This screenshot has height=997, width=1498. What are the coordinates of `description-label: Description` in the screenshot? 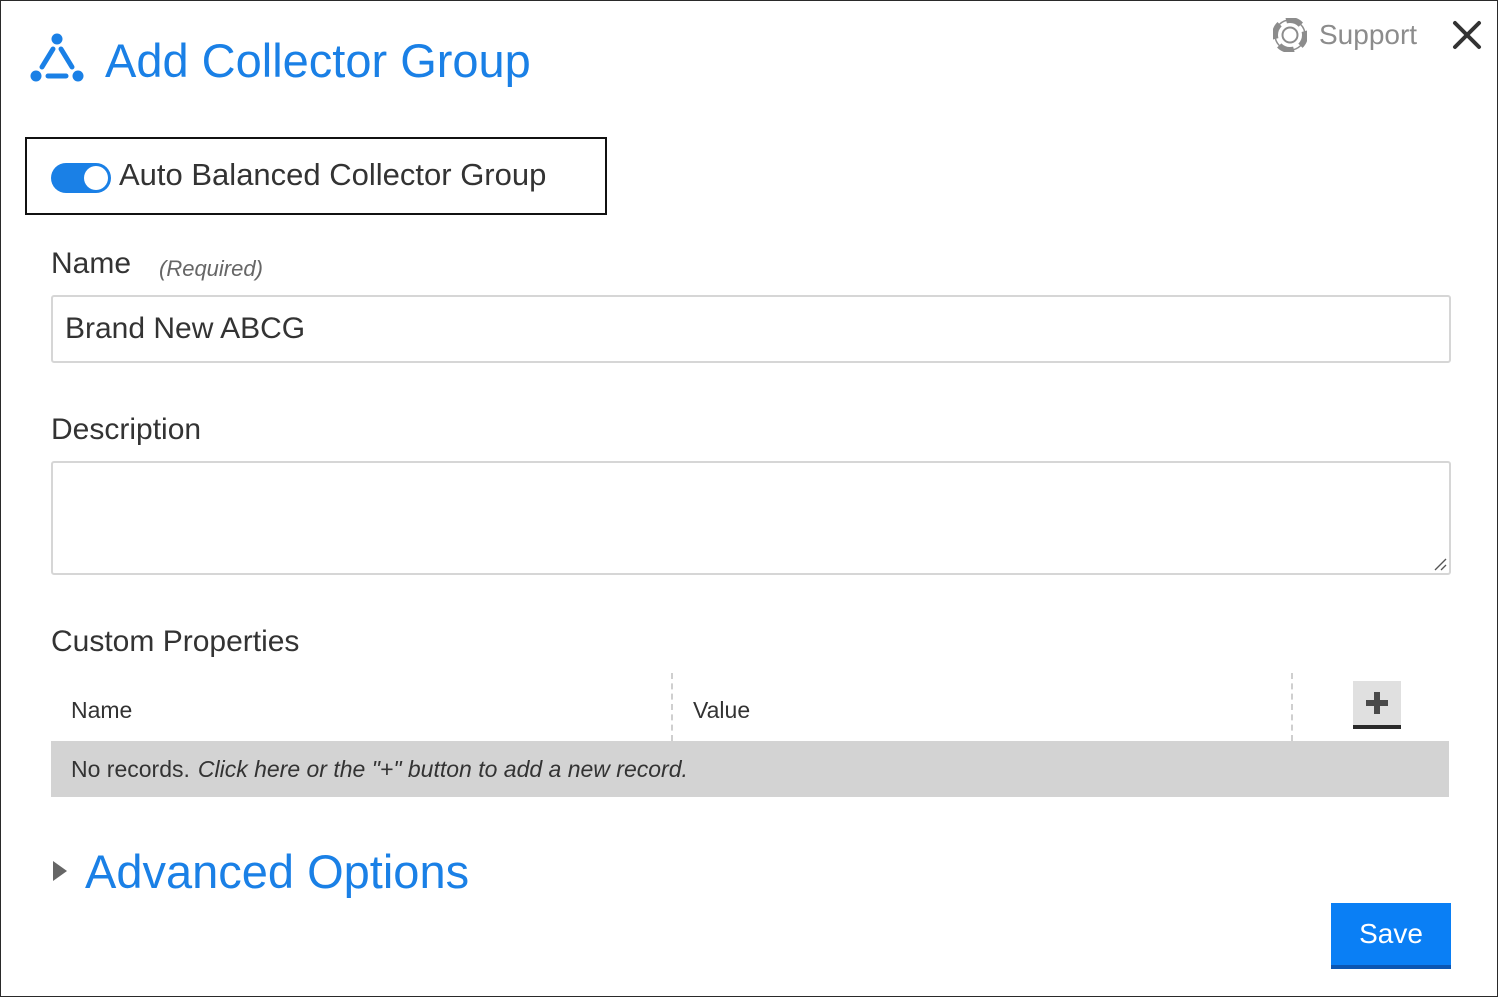 It's located at (126, 429).